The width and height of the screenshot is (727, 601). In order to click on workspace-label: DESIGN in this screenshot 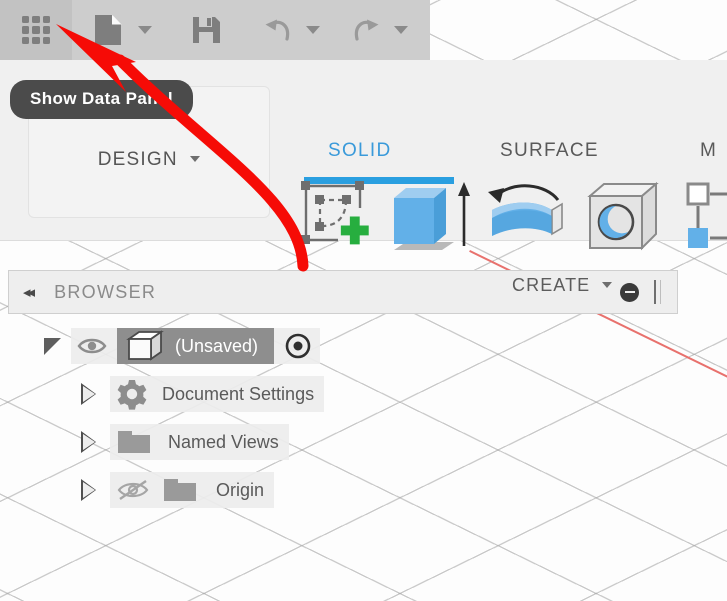, I will do `click(137, 159)`.